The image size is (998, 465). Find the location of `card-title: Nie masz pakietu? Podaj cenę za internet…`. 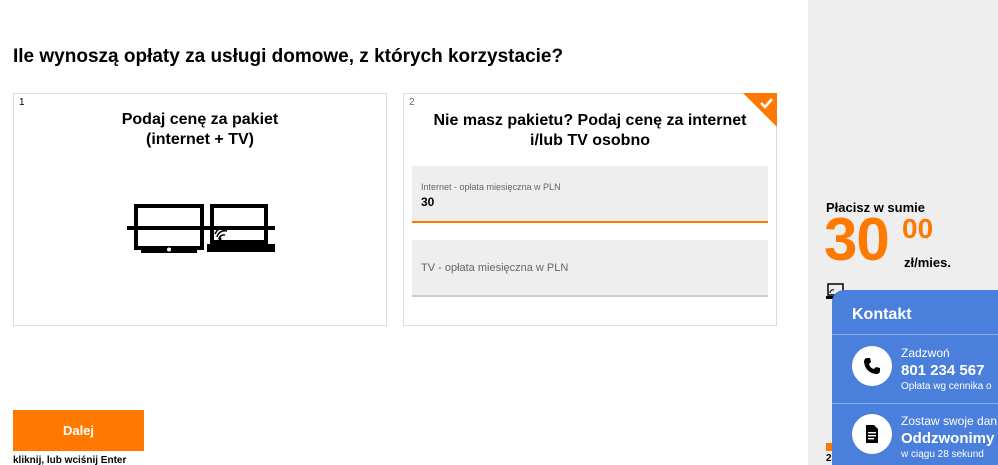

card-title: Nie masz pakietu? Podaj cenę za internet… is located at coordinates (590, 131).